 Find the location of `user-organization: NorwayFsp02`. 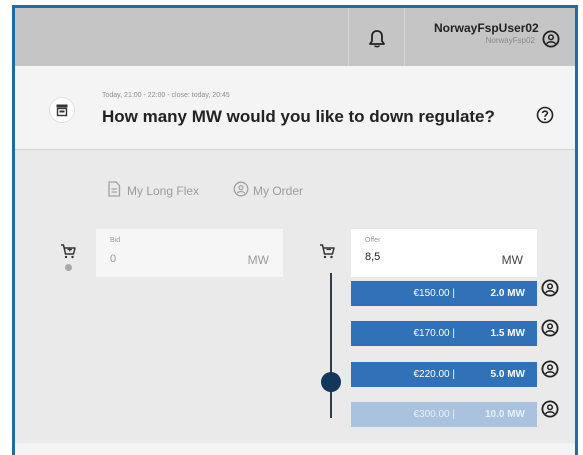

user-organization: NorwayFsp02 is located at coordinates (510, 40).